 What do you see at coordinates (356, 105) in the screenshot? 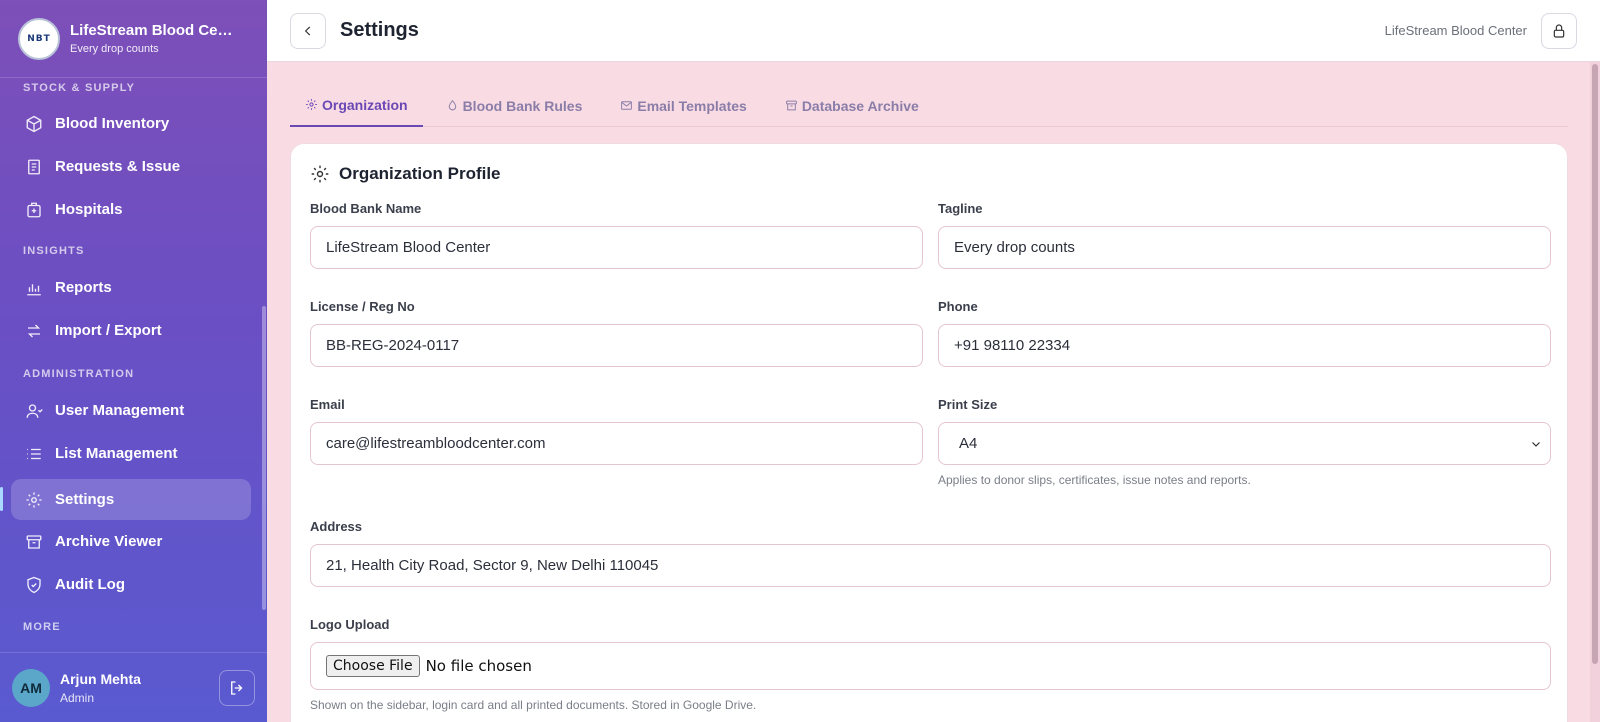
I see `tab-organization: Organization` at bounding box center [356, 105].